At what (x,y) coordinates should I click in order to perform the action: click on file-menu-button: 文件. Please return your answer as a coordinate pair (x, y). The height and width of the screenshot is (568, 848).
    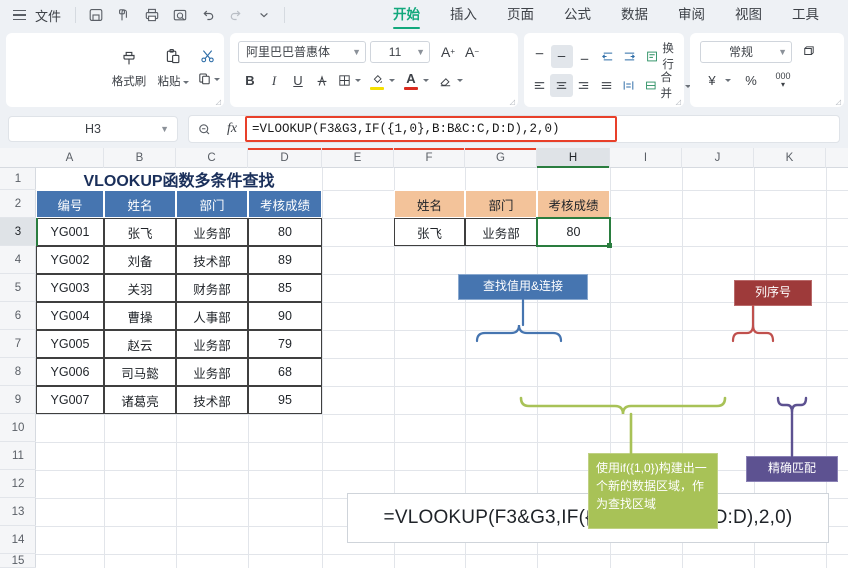
    Looking at the image, I should click on (50, 15).